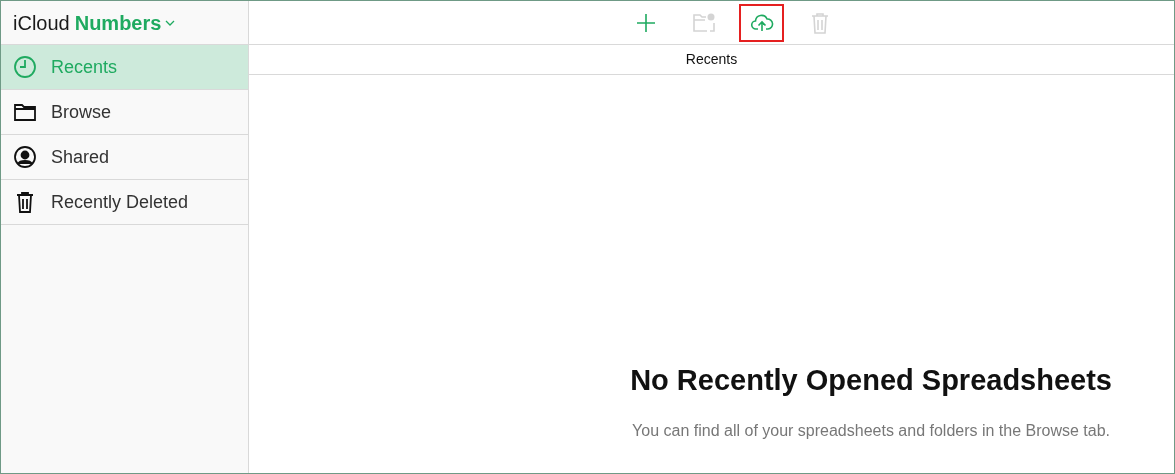 The image size is (1175, 474). I want to click on sidebar-item: Browse, so click(124, 112).